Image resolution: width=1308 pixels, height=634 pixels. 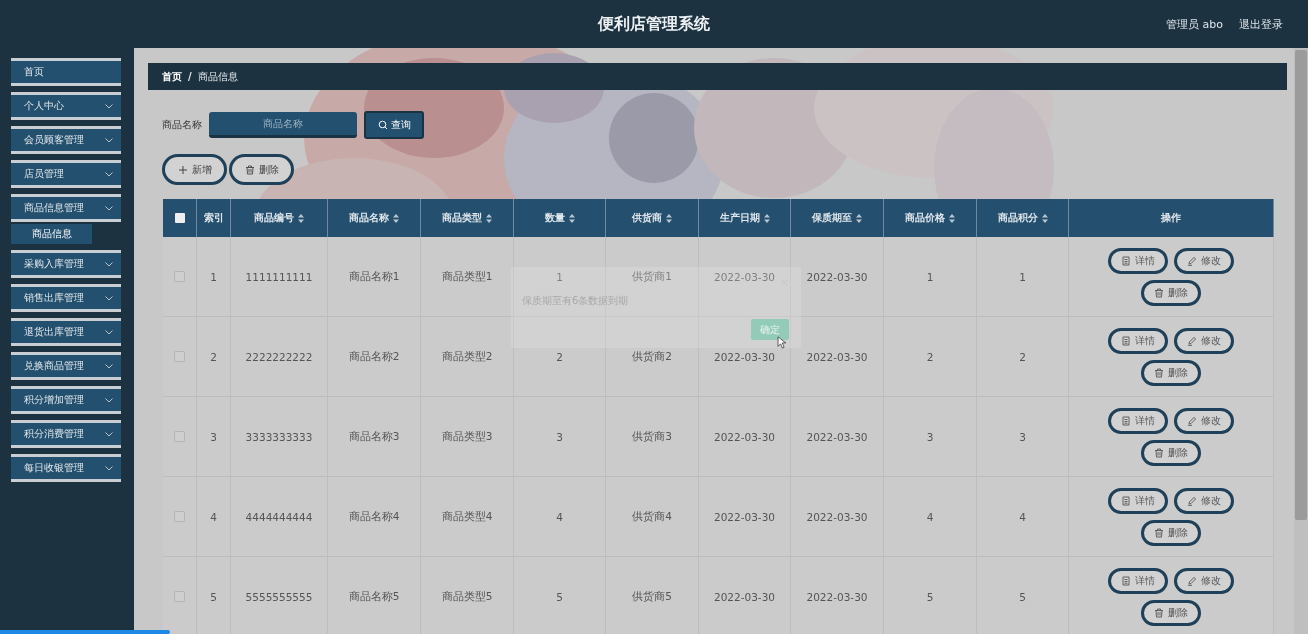 I want to click on search-icon, so click(x=382, y=125).